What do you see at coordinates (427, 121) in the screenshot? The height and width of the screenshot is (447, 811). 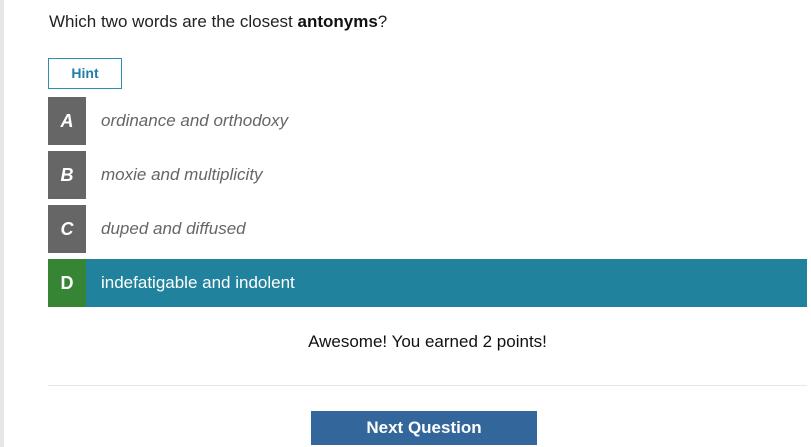 I see `choice-a: A ordinance and orthodoxy` at bounding box center [427, 121].